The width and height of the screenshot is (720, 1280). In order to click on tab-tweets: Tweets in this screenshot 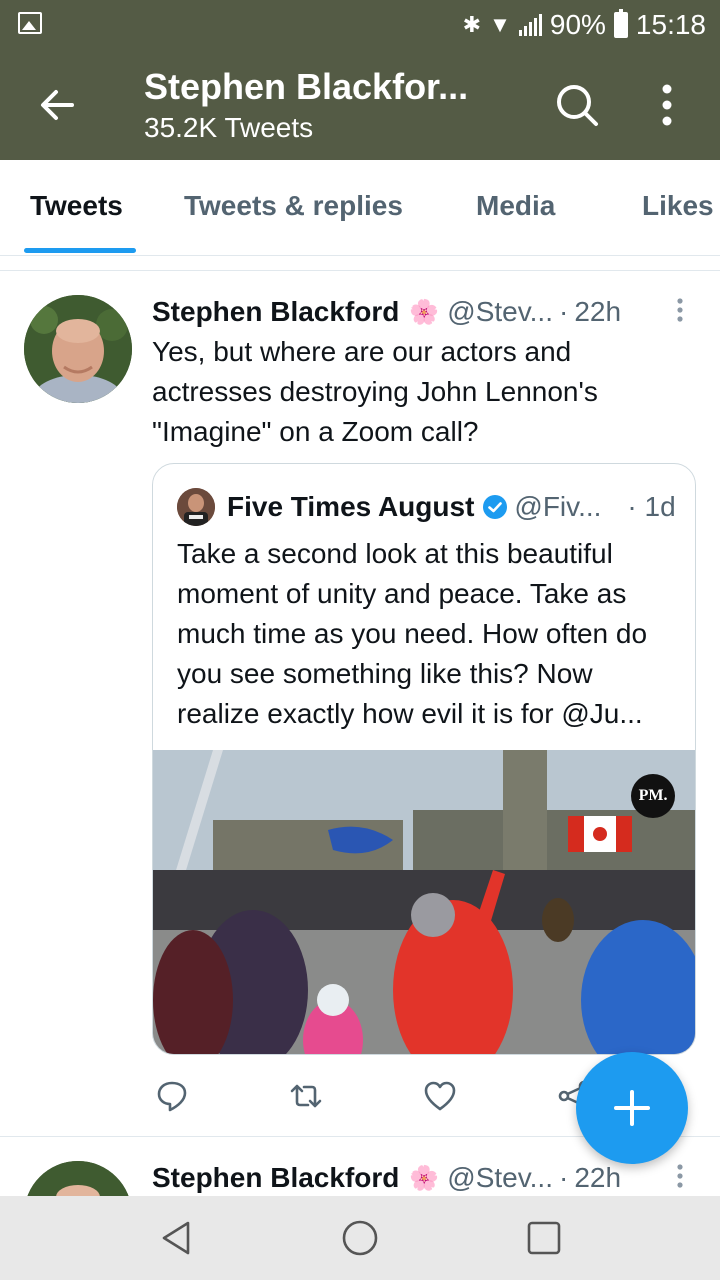, I will do `click(76, 206)`.